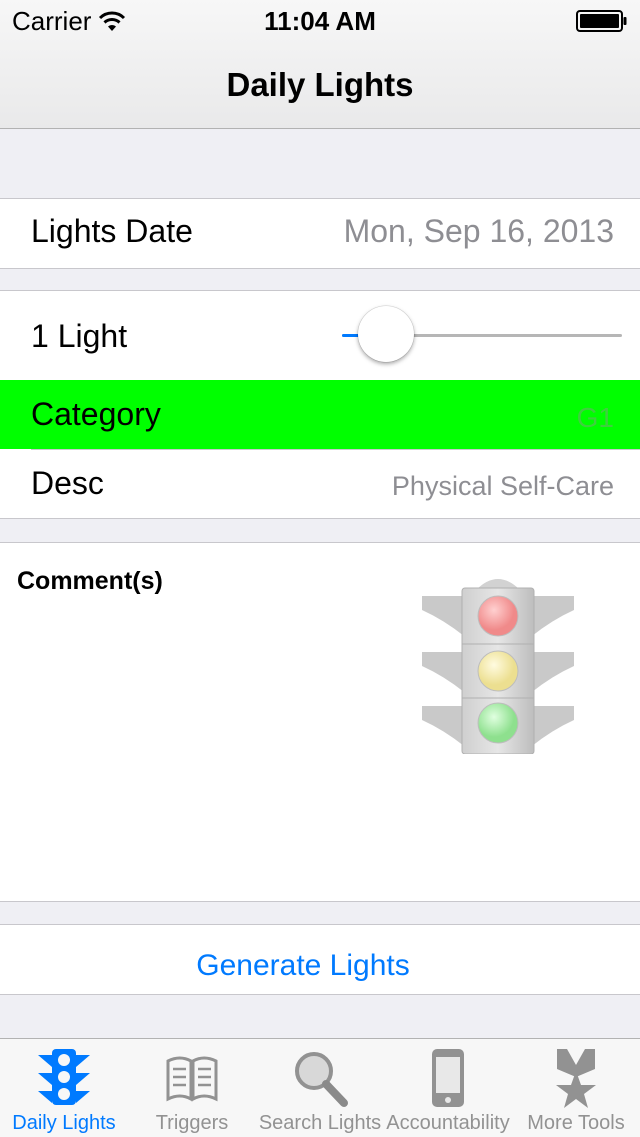  Describe the element at coordinates (90, 581) in the screenshot. I see `comments-label: Comment(s)` at that location.